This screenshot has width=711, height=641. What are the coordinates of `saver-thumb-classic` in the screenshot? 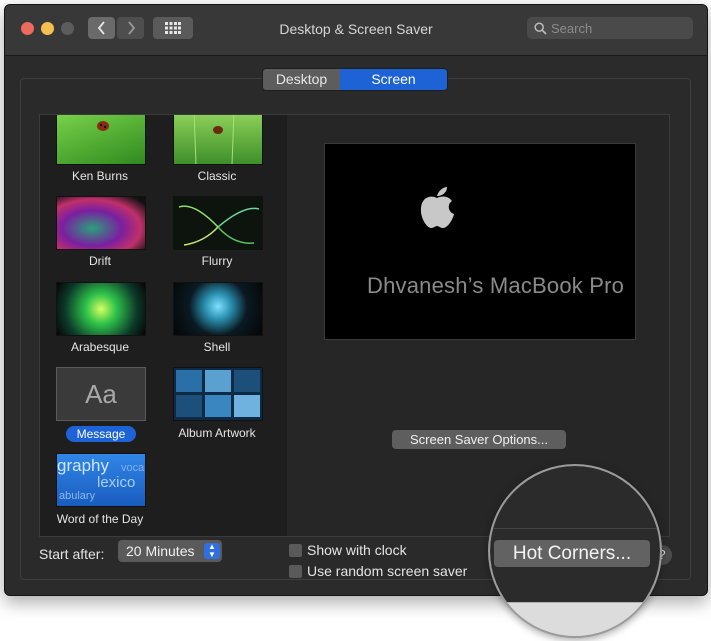 It's located at (218, 140).